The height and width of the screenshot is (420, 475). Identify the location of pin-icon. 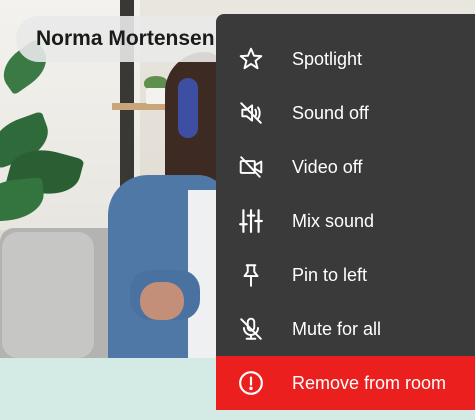
(251, 275).